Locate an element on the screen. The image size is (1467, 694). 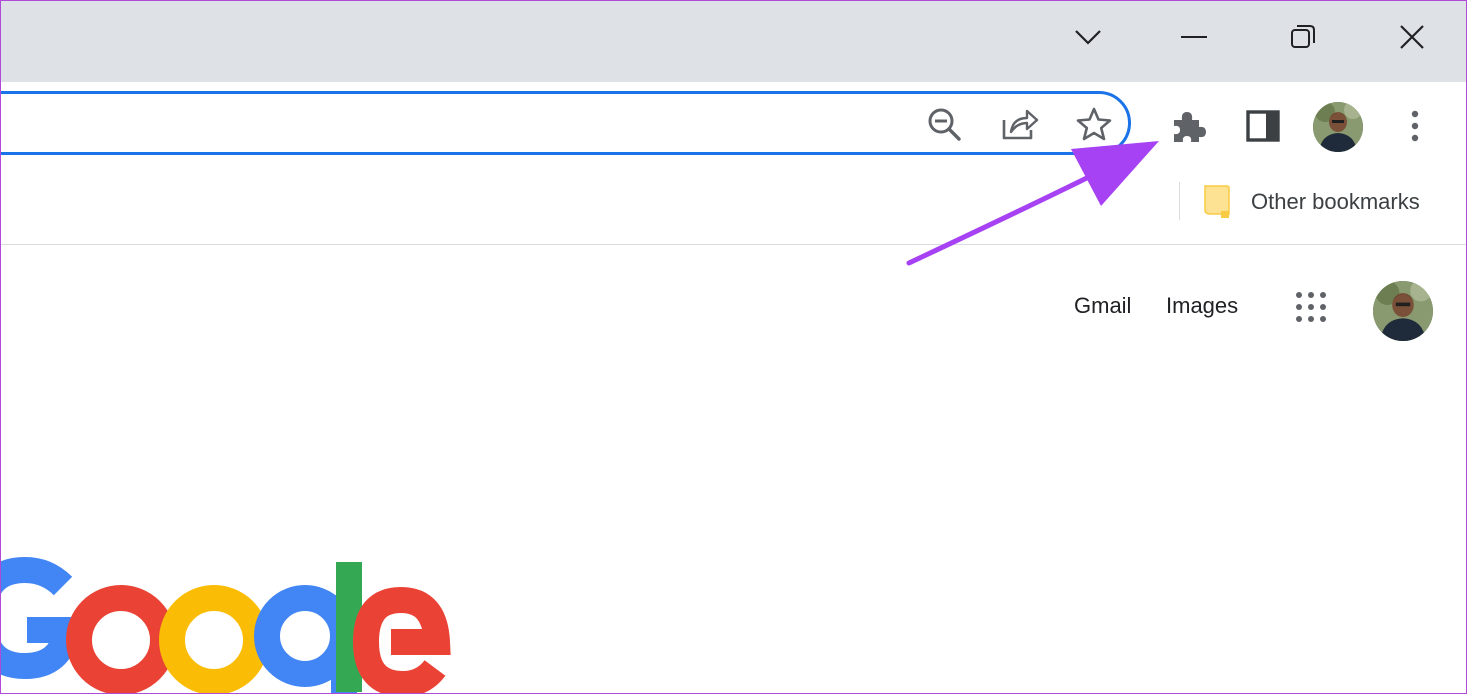
google-logo is located at coordinates (226, 624).